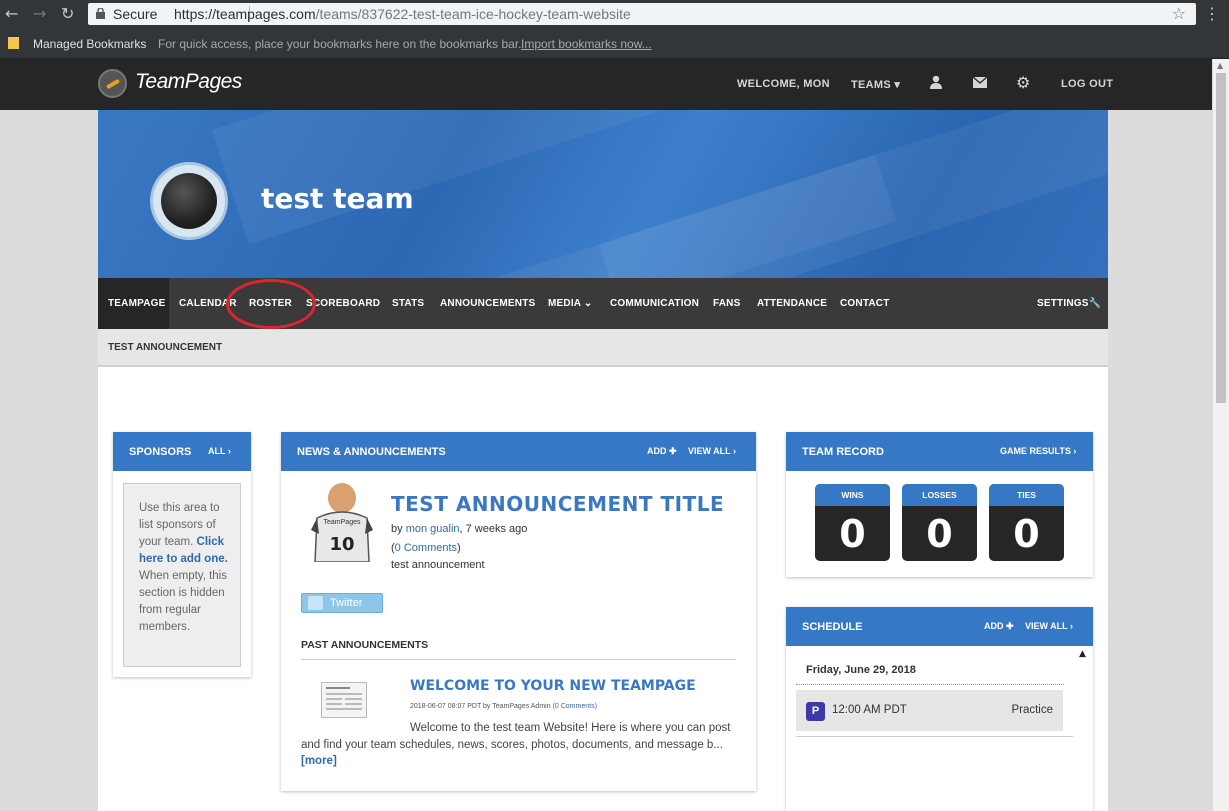  Describe the element at coordinates (712, 451) in the screenshot. I see `news-view-all-link: VIEW ALL ›` at that location.